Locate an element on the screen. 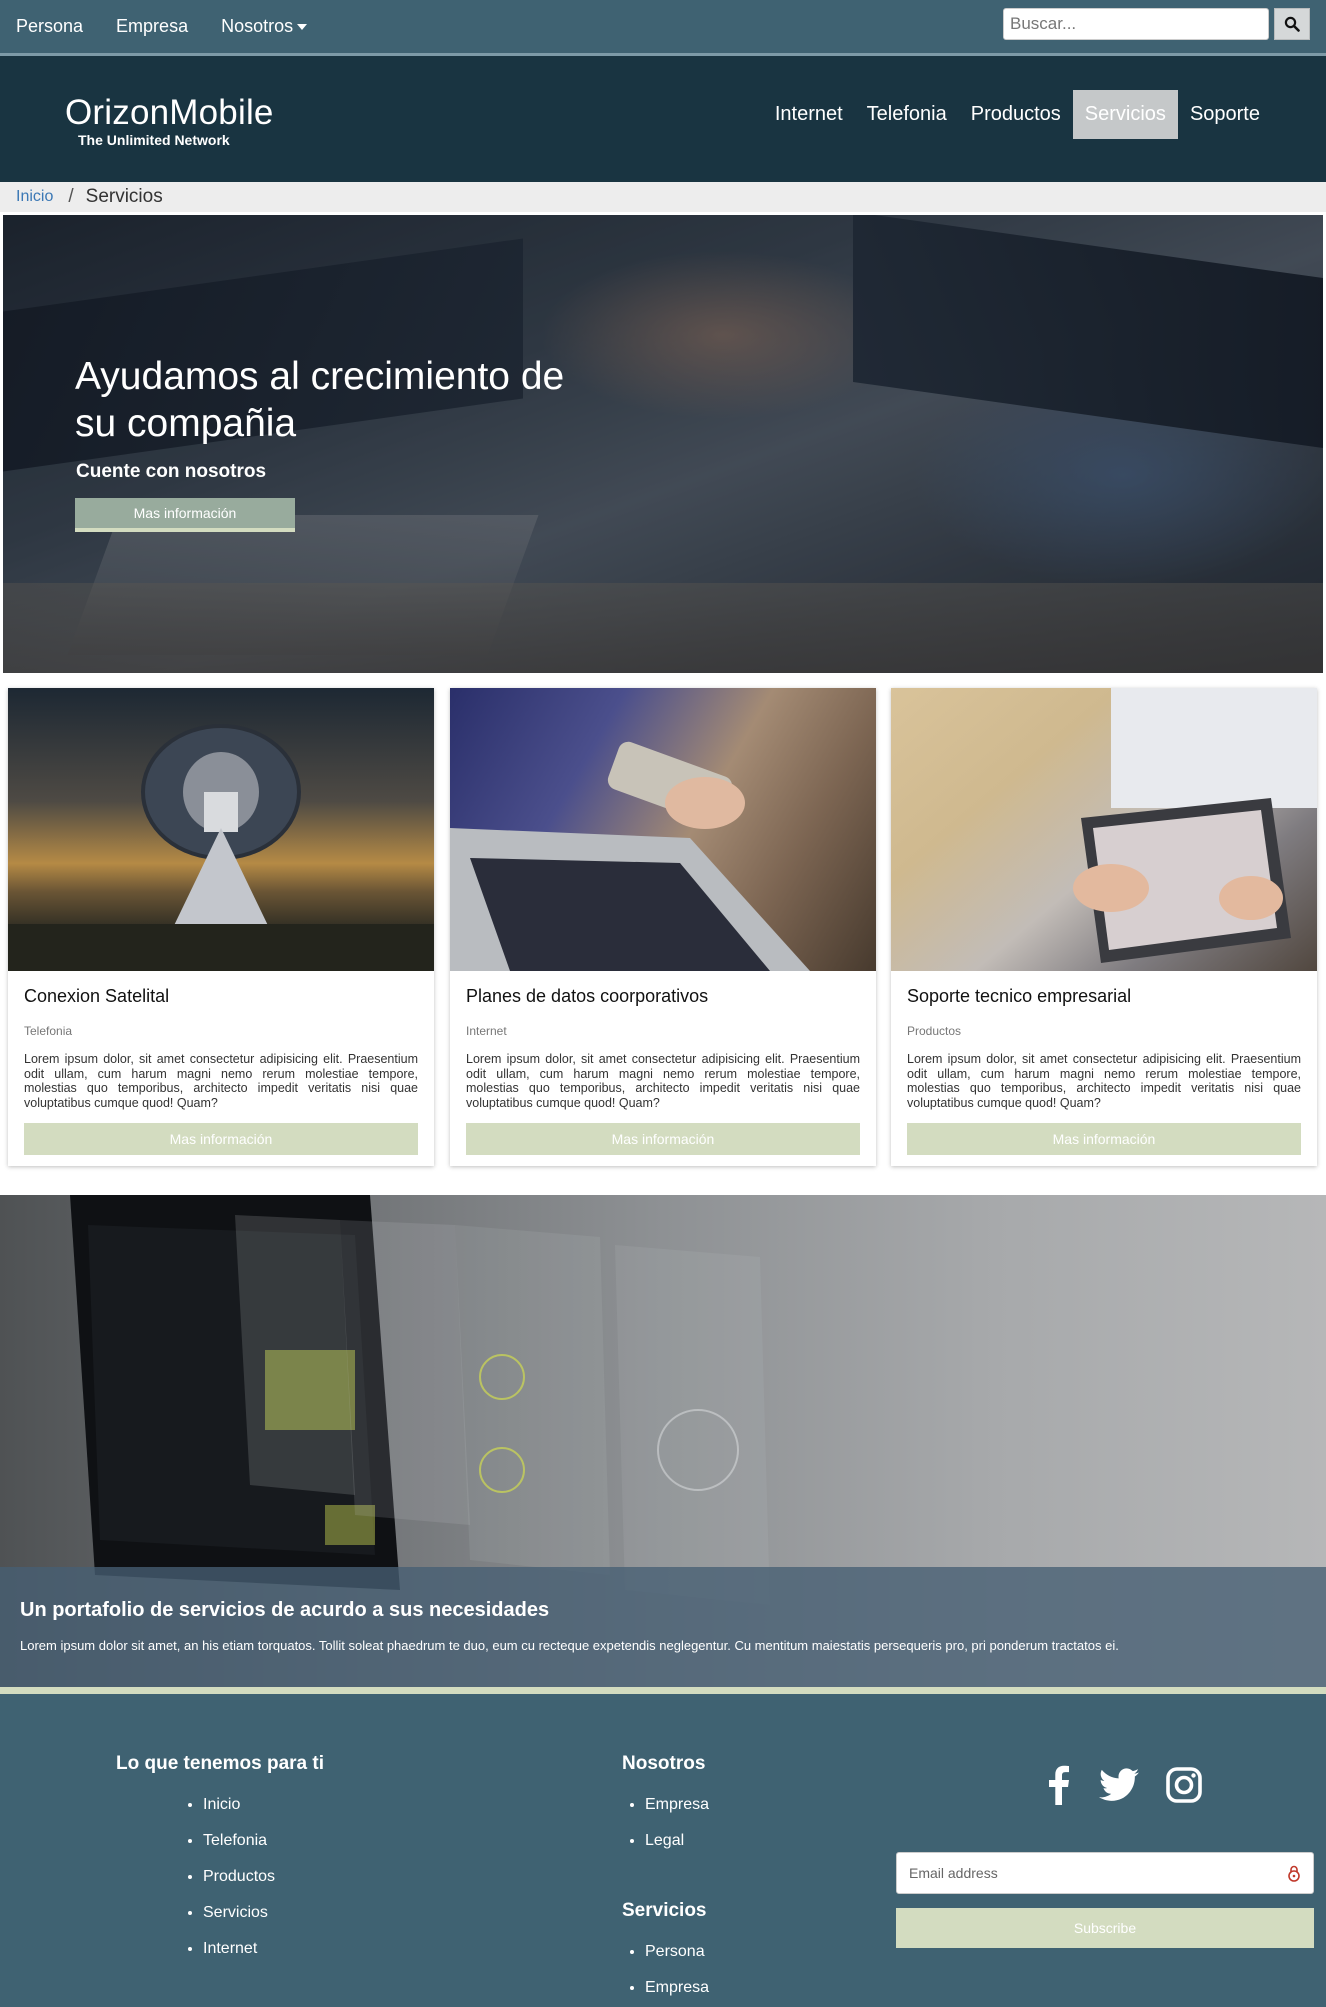 This screenshot has height=2007, width=1326. nav-soporte: Soporte is located at coordinates (1225, 114).